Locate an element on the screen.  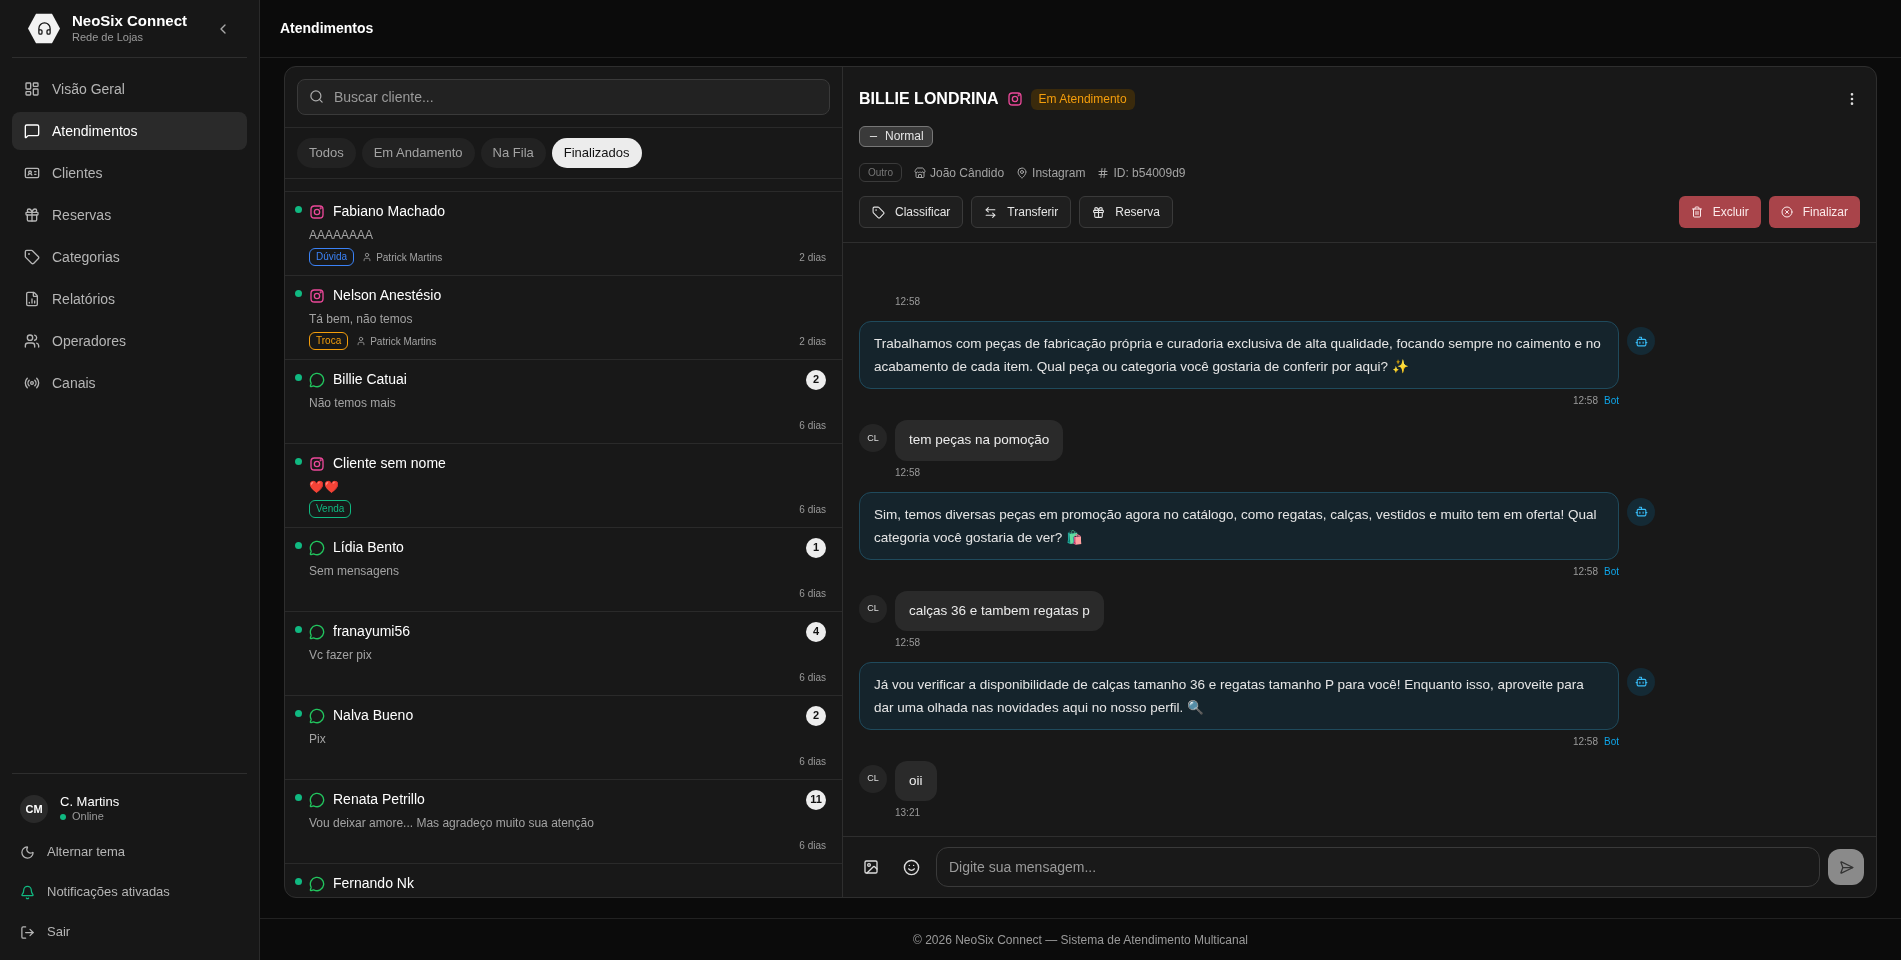
conversation-item: Fernando Nk is located at coordinates (563, 880).